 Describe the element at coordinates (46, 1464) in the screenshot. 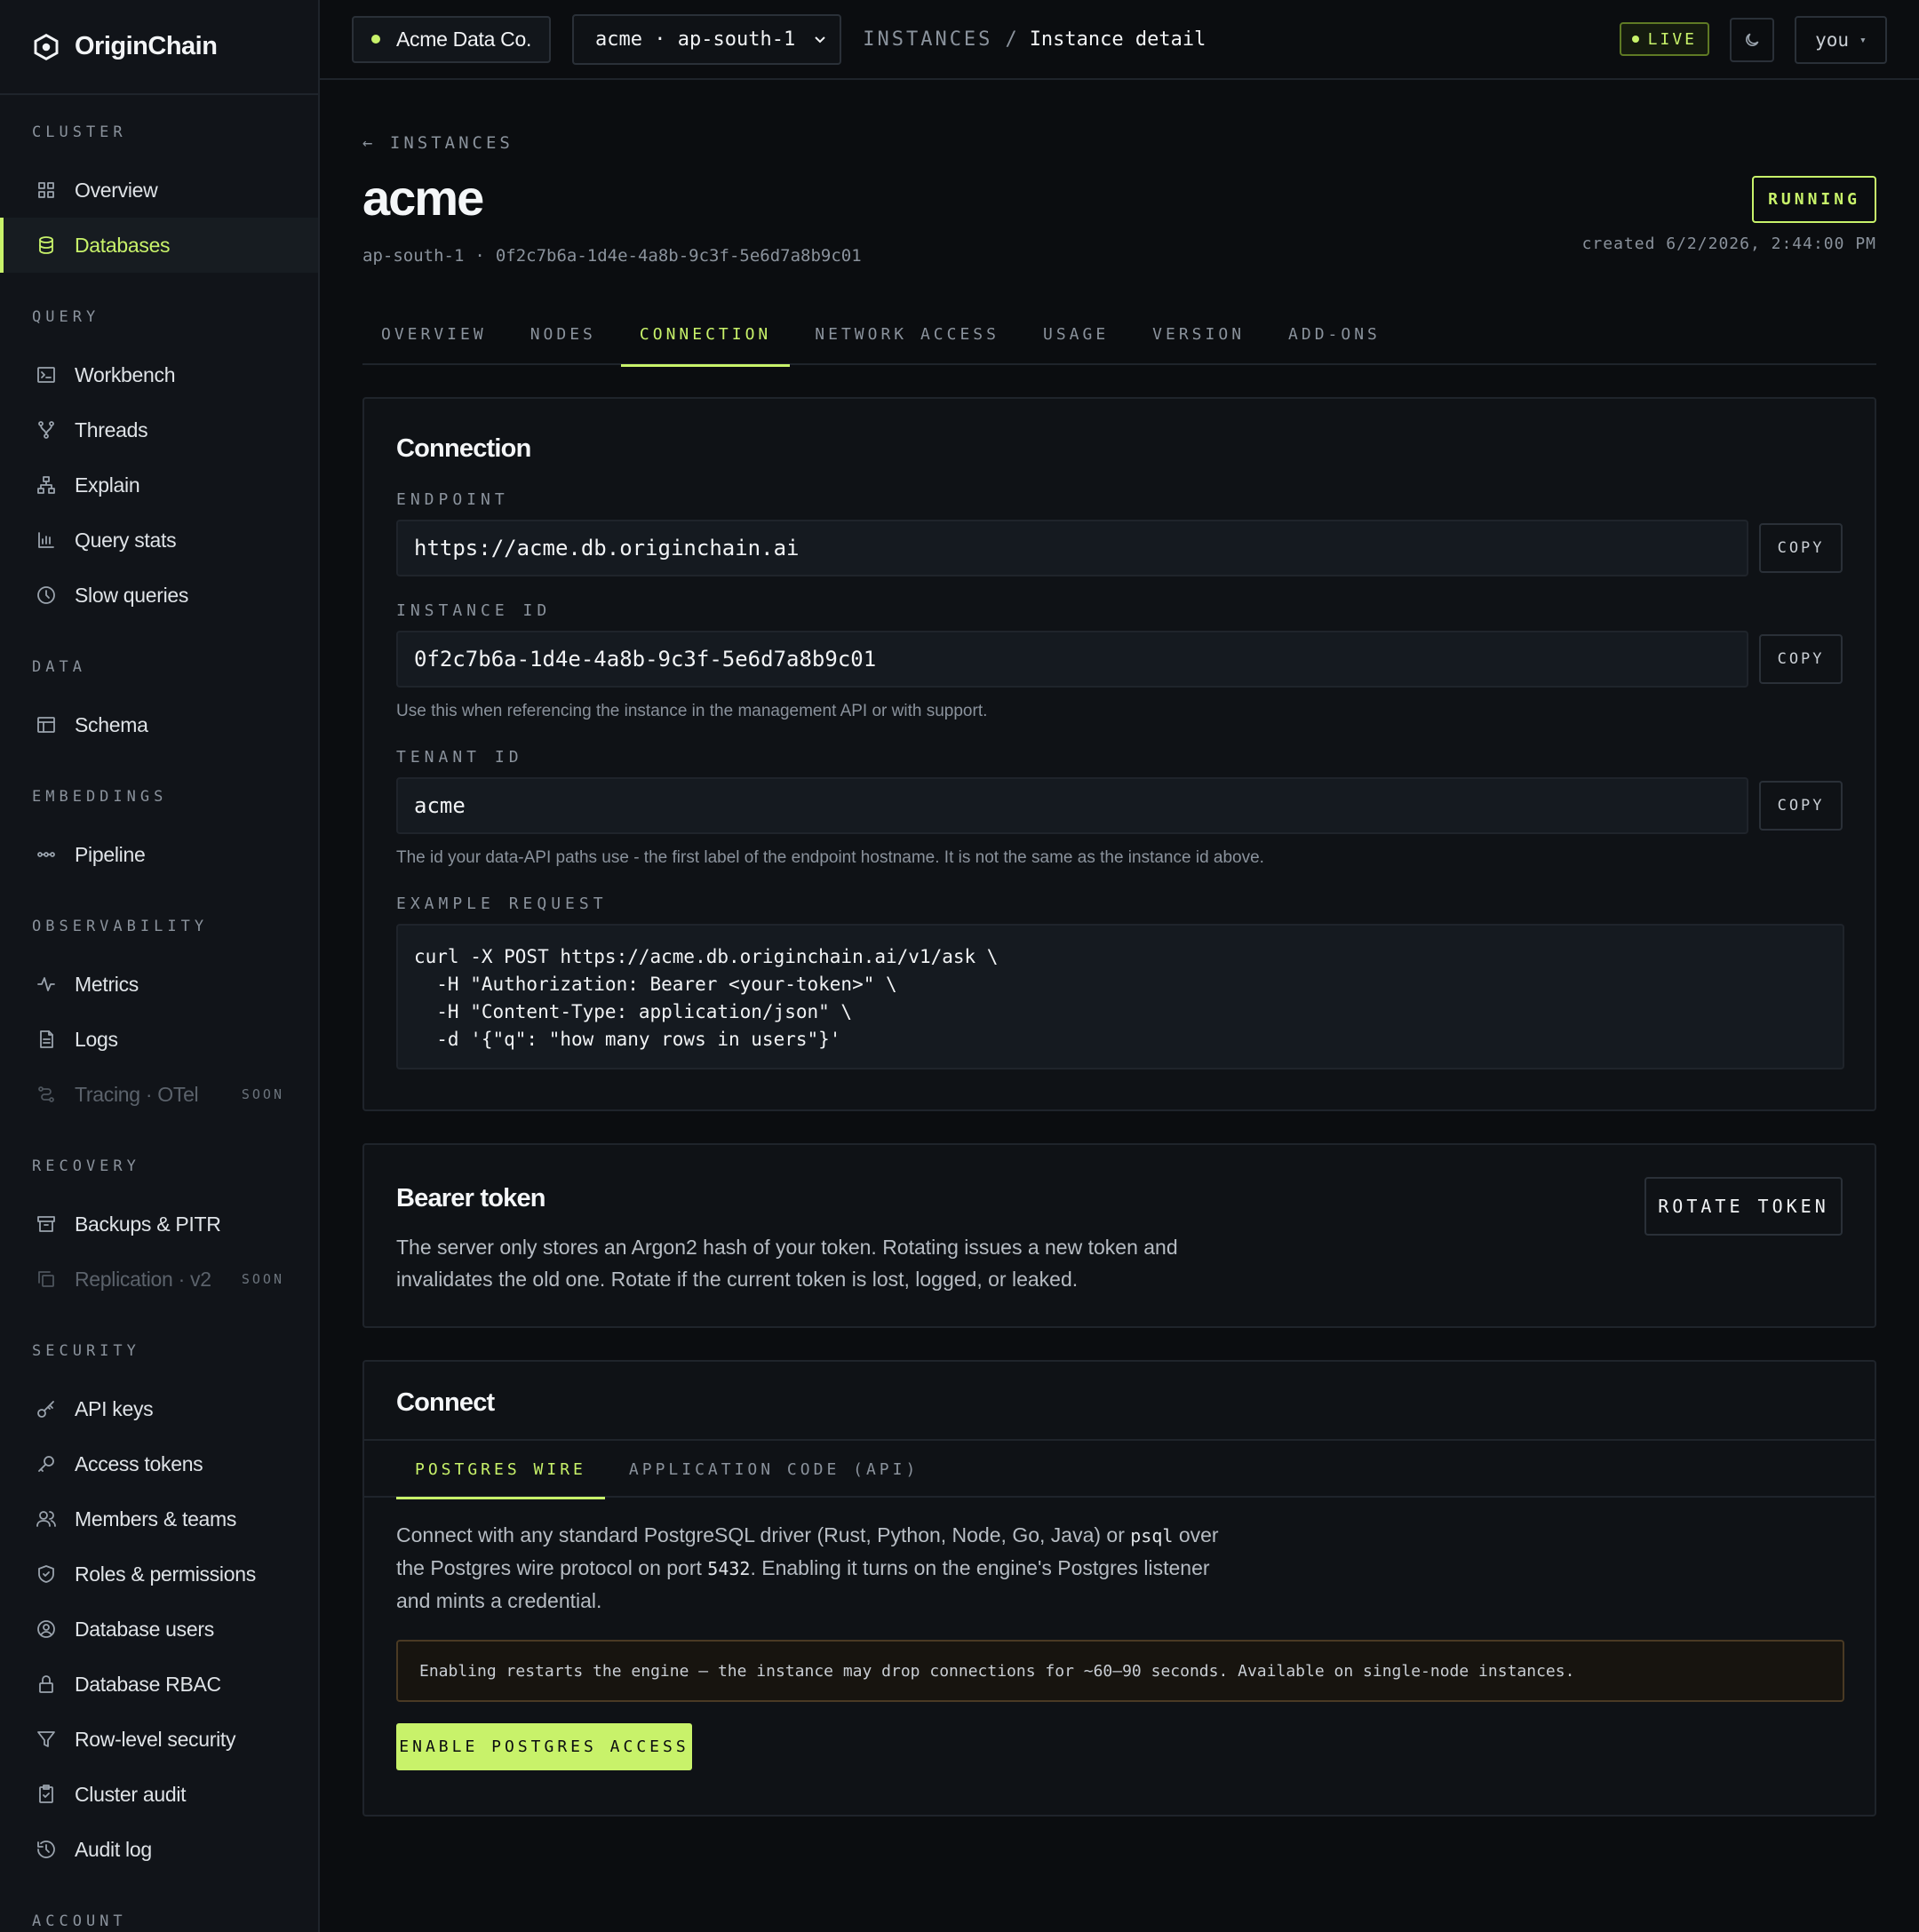

I see `token-key-icon` at that location.